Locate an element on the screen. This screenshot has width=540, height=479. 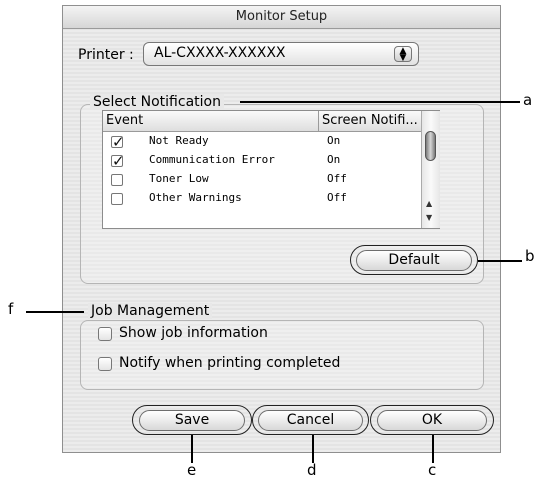
row-event: Other Warnings is located at coordinates (195, 197).